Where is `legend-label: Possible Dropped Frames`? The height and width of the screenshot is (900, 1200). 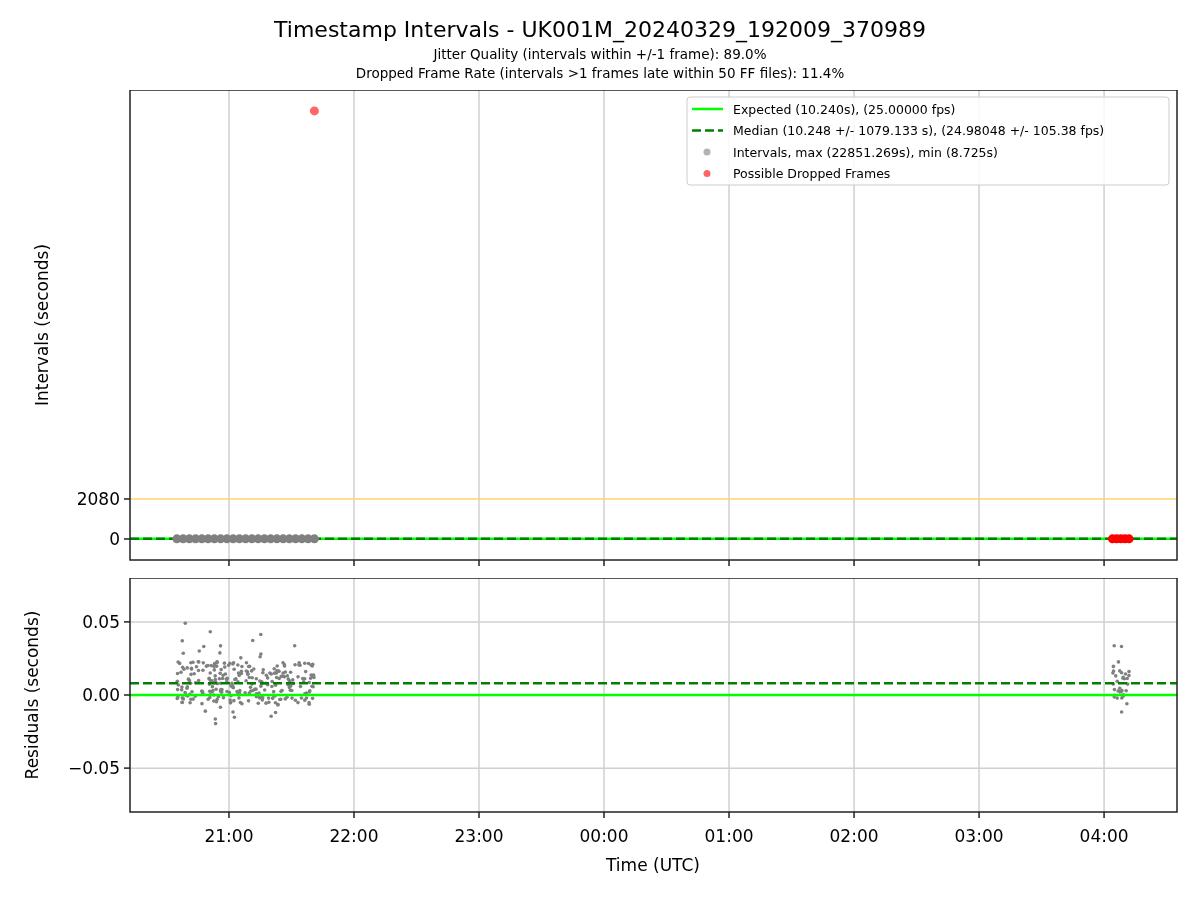
legend-label: Possible Dropped Frames is located at coordinates (812, 173).